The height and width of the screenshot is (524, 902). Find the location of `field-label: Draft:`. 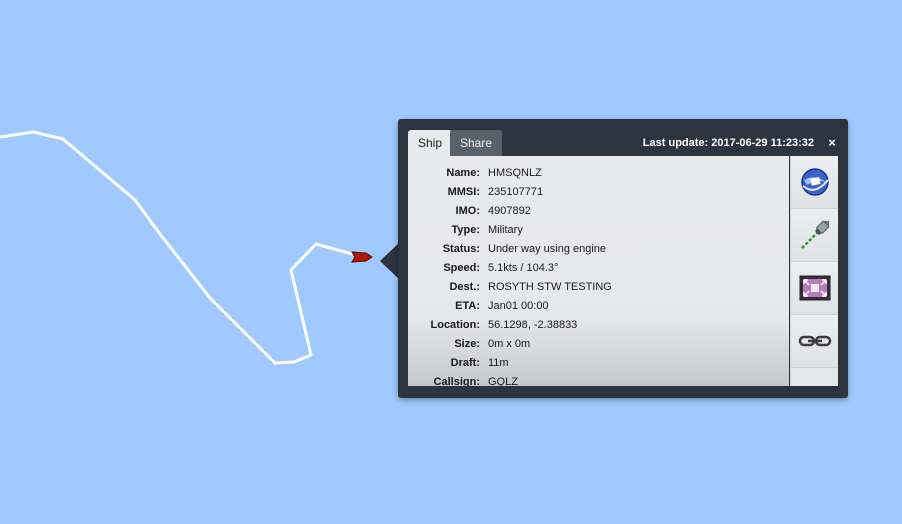

field-label: Draft: is located at coordinates (465, 363).